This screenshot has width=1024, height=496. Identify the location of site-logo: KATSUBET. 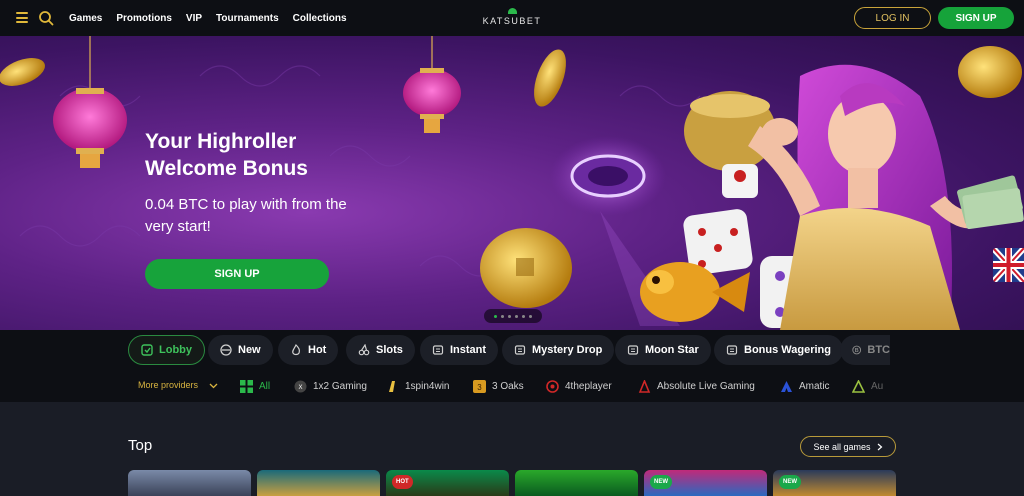
(512, 19).